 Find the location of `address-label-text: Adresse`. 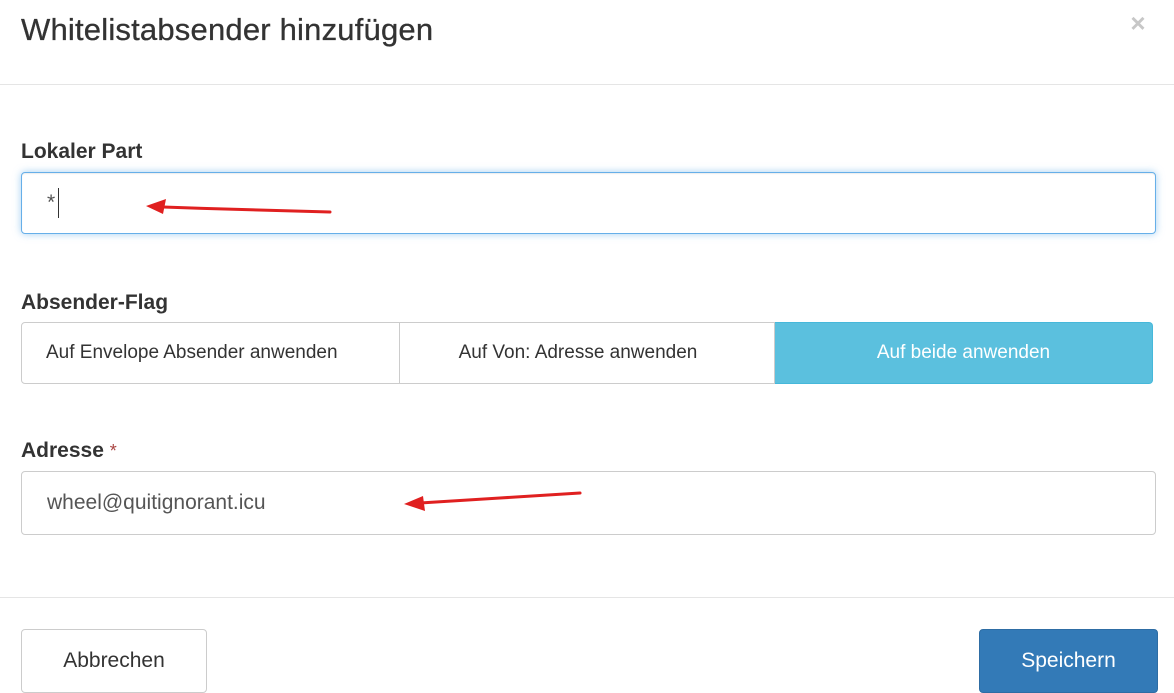

address-label-text: Adresse is located at coordinates (62, 450).